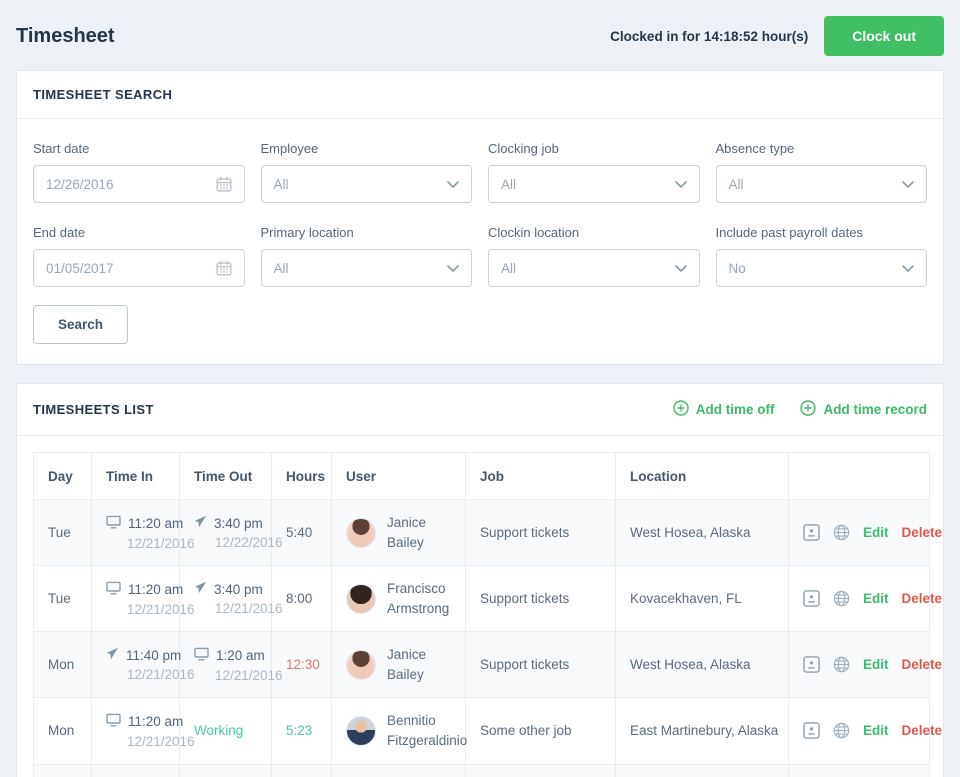 The image size is (960, 777). I want to click on clockin-location-label: Clockin location, so click(534, 232).